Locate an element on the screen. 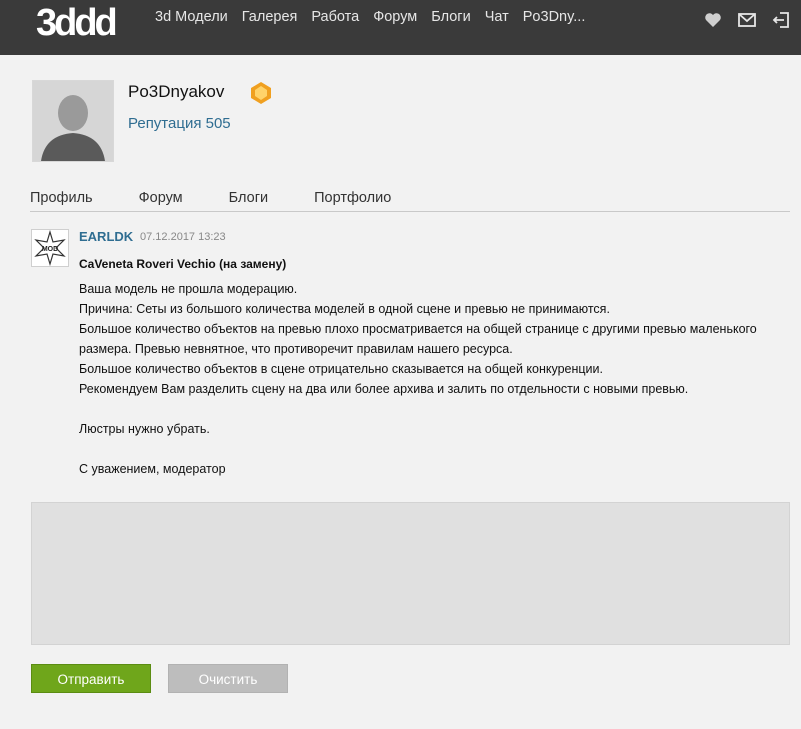  user-avatar is located at coordinates (73, 121).